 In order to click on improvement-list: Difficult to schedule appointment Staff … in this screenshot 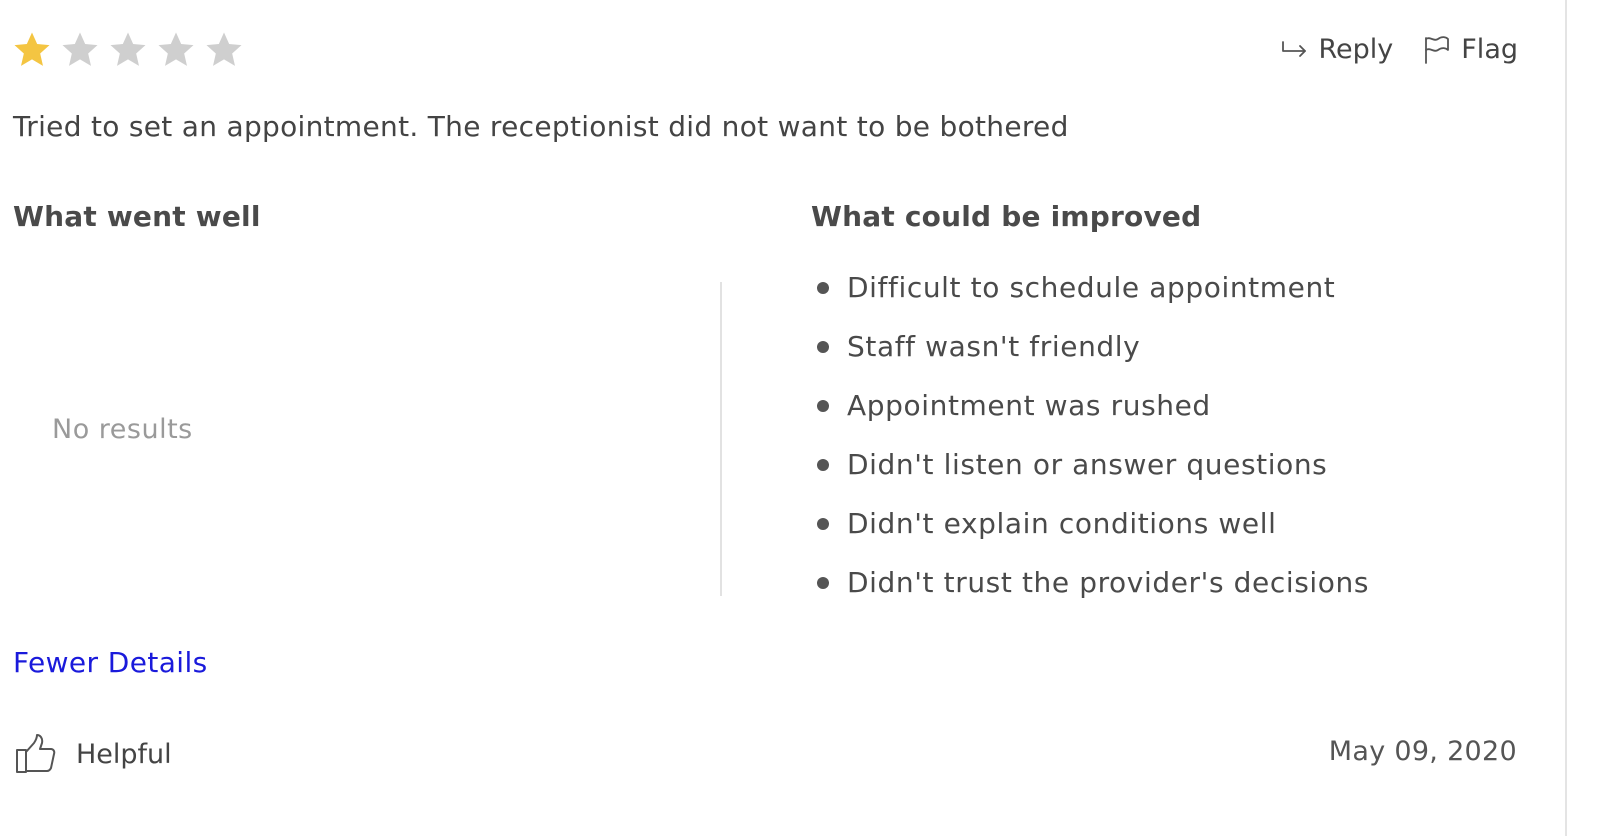, I will do `click(1091, 443)`.